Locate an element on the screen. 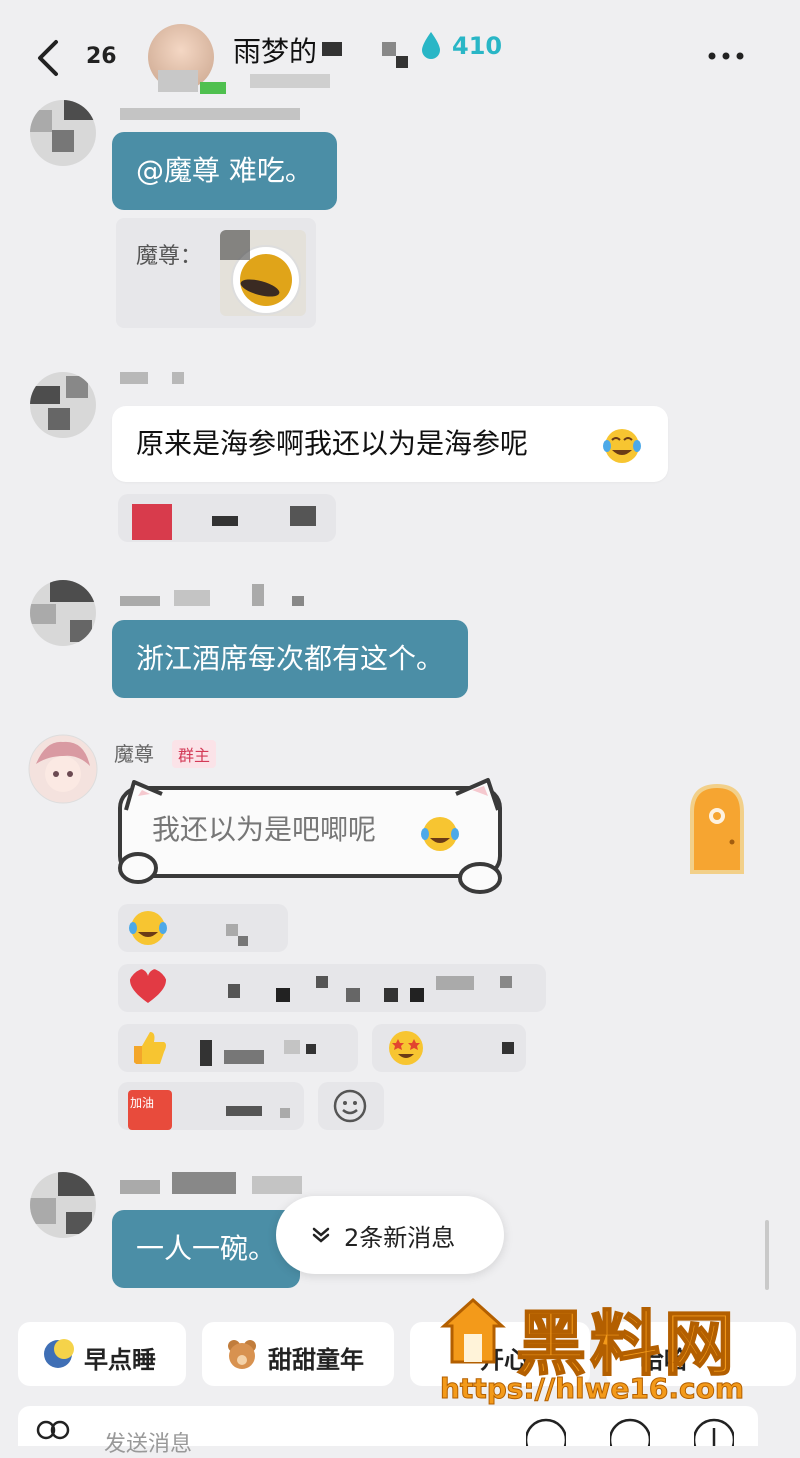 Image resolution: width=800 pixels, height=1458 pixels. star-eyes-emoji-icon is located at coordinates (406, 1048).